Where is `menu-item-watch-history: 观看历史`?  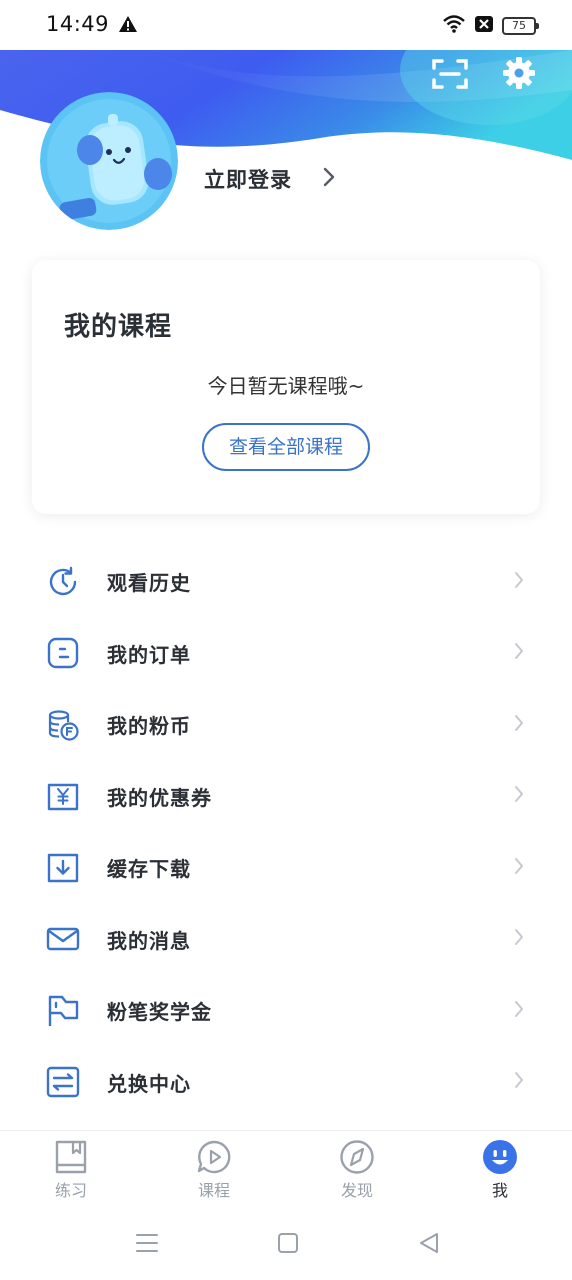
menu-item-watch-history: 观看历史 is located at coordinates (286, 582).